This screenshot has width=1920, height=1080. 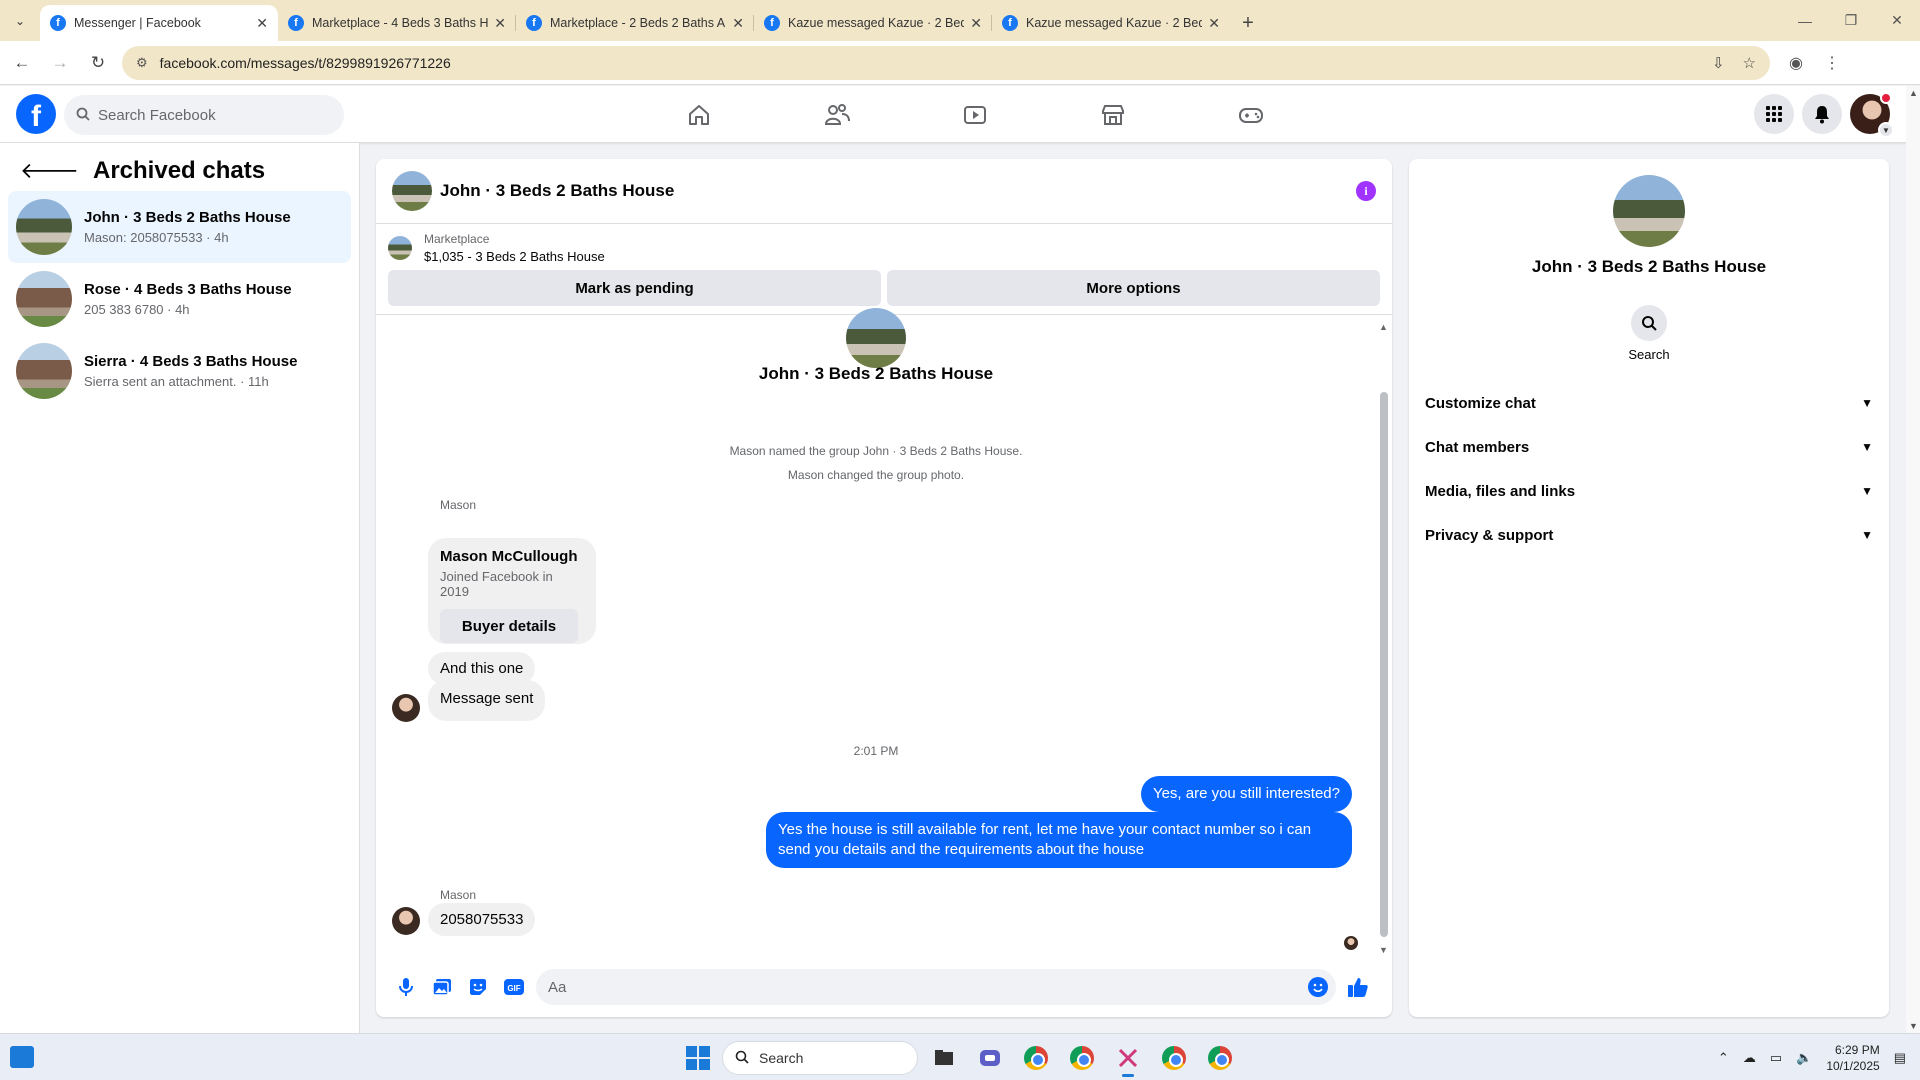 I want to click on more-options-button: More options, so click(x=1133, y=288).